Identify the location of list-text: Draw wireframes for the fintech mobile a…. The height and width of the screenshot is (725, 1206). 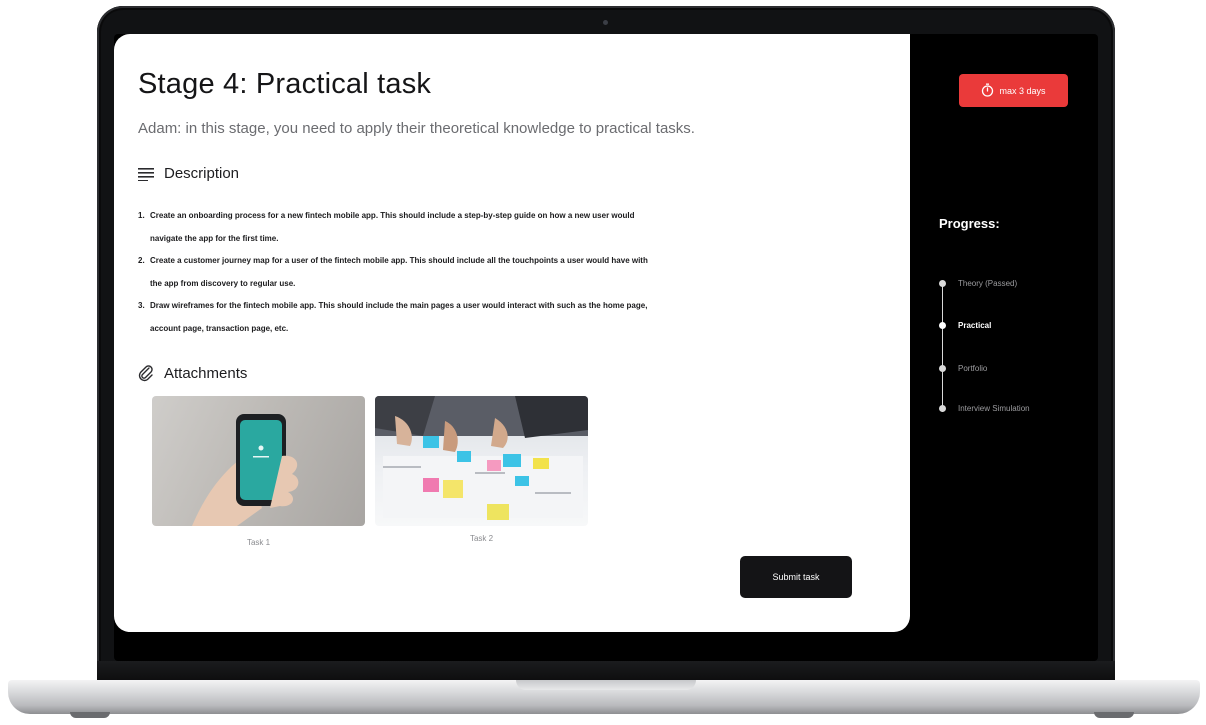
(399, 305).